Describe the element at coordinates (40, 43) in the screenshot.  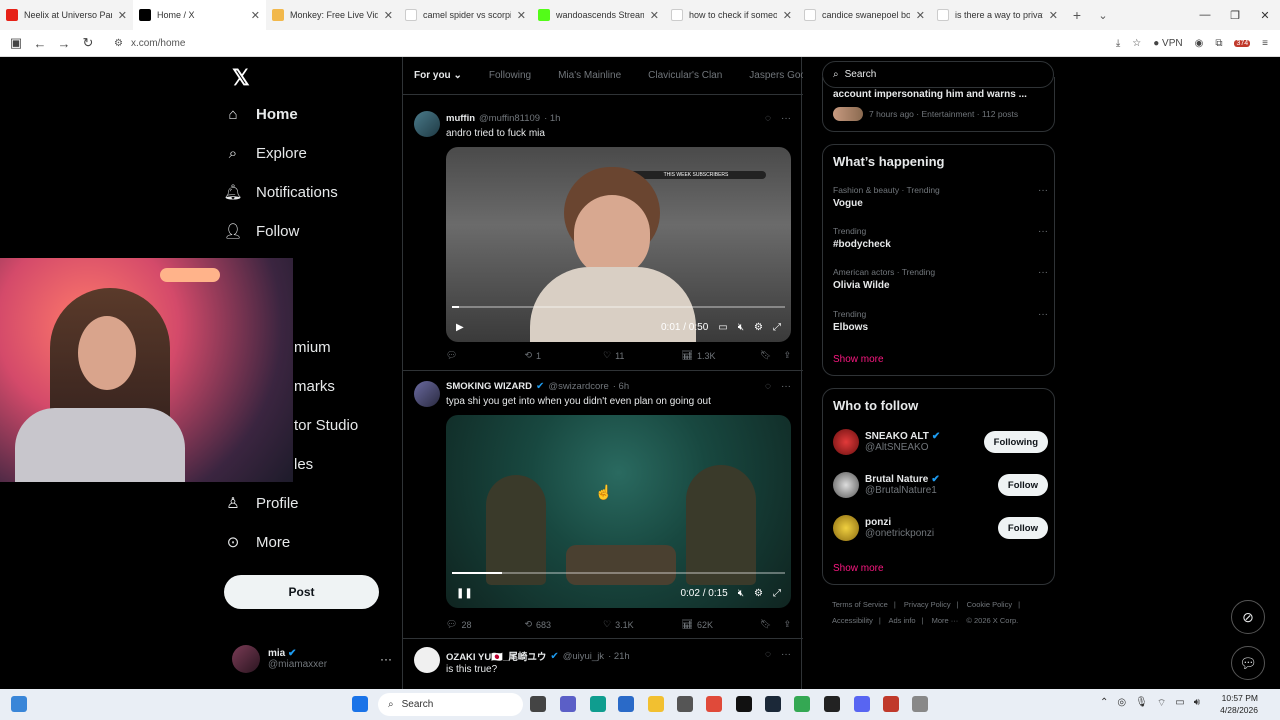
I see `back-icon: ←` at that location.